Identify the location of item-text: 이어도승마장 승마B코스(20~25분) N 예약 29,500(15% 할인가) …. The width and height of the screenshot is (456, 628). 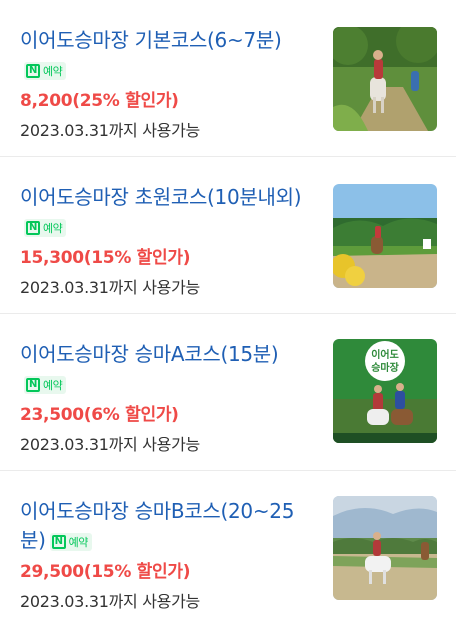
(165, 554).